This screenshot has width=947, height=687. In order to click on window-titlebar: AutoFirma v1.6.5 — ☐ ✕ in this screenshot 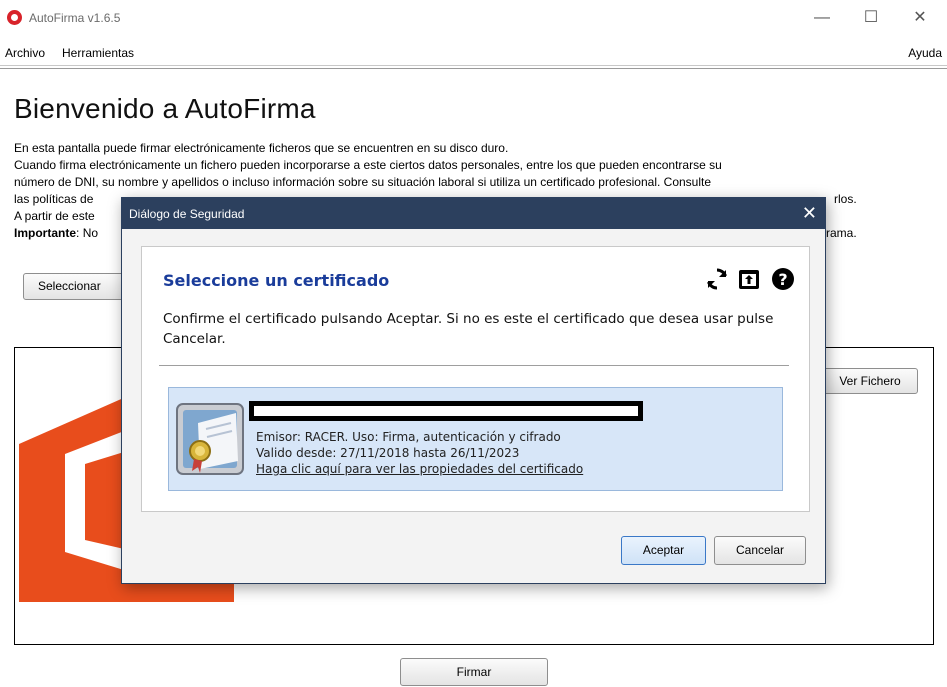, I will do `click(473, 20)`.